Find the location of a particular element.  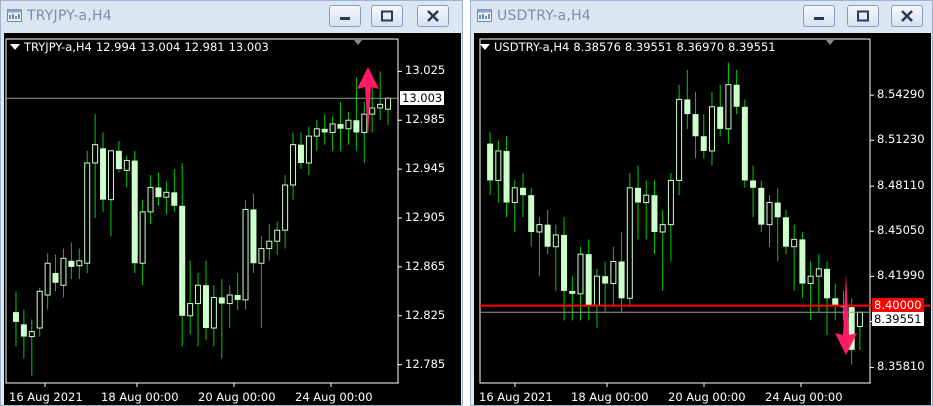

current-price-tag: 13.003 is located at coordinates (422, 98).